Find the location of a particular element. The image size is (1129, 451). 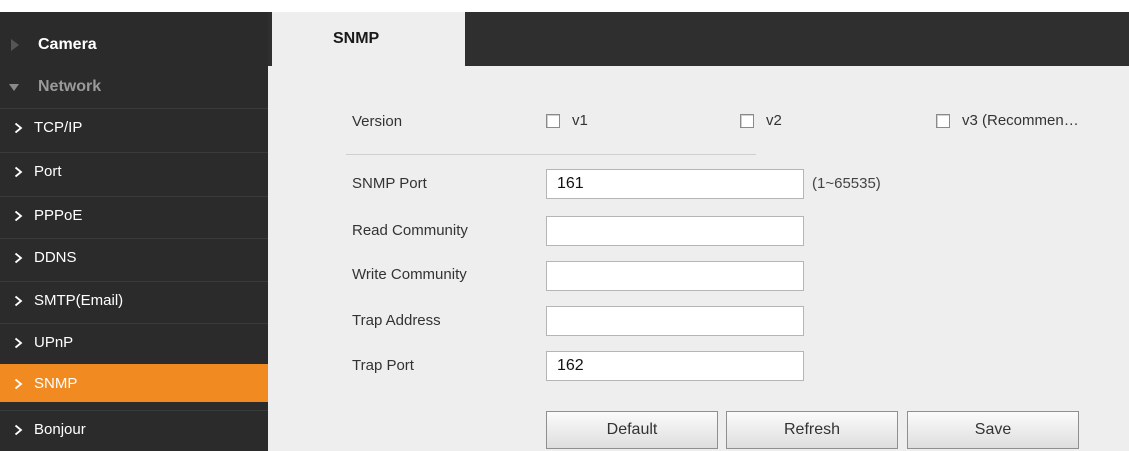

default-button: Default is located at coordinates (632, 430).